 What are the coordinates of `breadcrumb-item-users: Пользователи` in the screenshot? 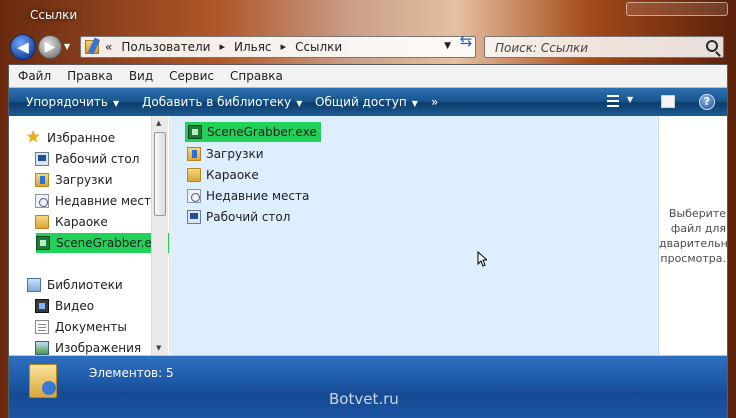 It's located at (165, 47).